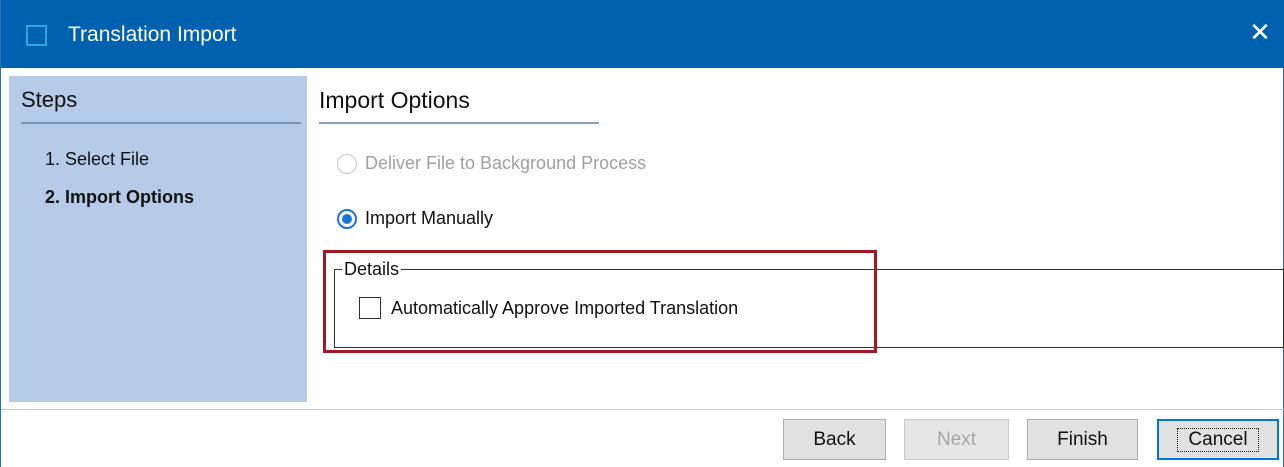 This screenshot has height=467, width=1284. I want to click on cancel-button-label: Cancel, so click(1218, 440).